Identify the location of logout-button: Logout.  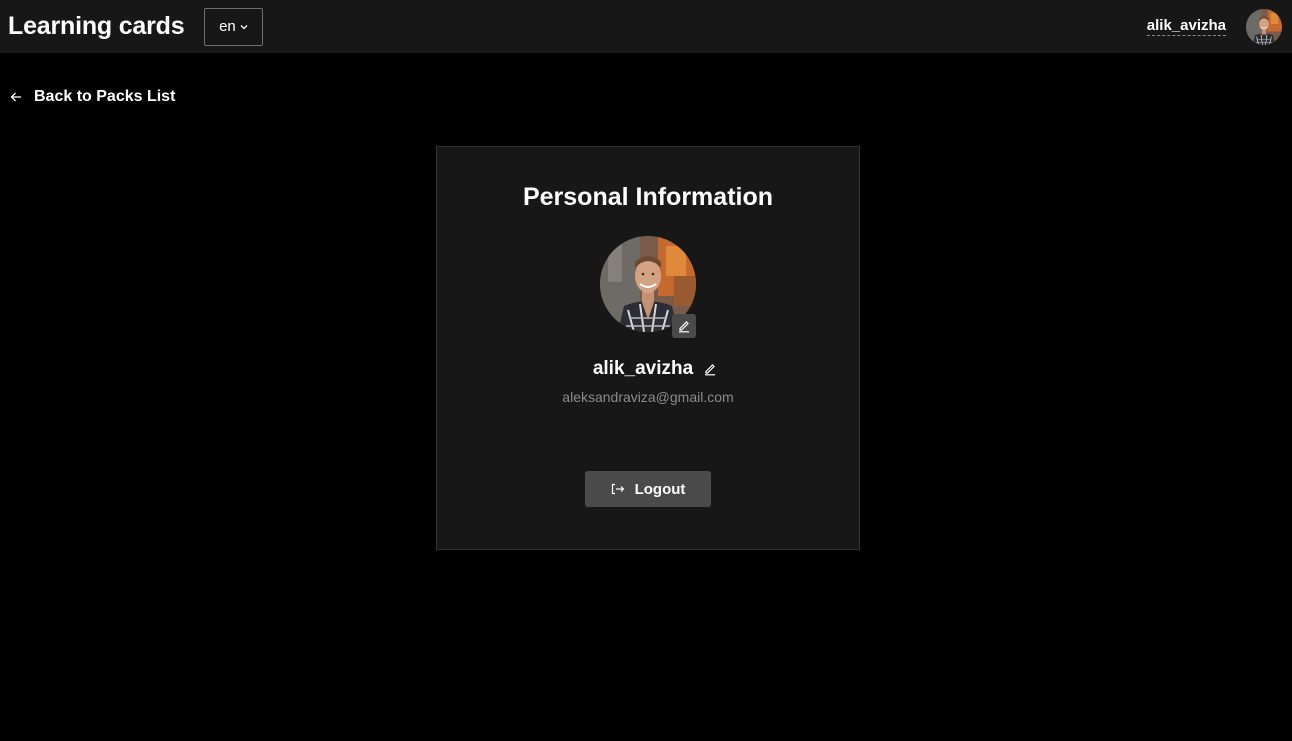
(648, 489).